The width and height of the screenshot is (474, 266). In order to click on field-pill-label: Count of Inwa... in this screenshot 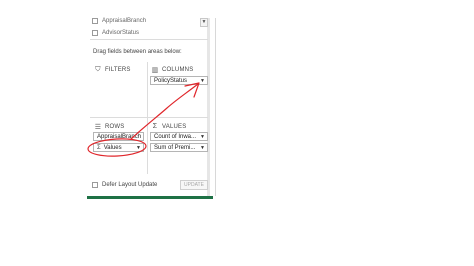, I will do `click(175, 136)`.